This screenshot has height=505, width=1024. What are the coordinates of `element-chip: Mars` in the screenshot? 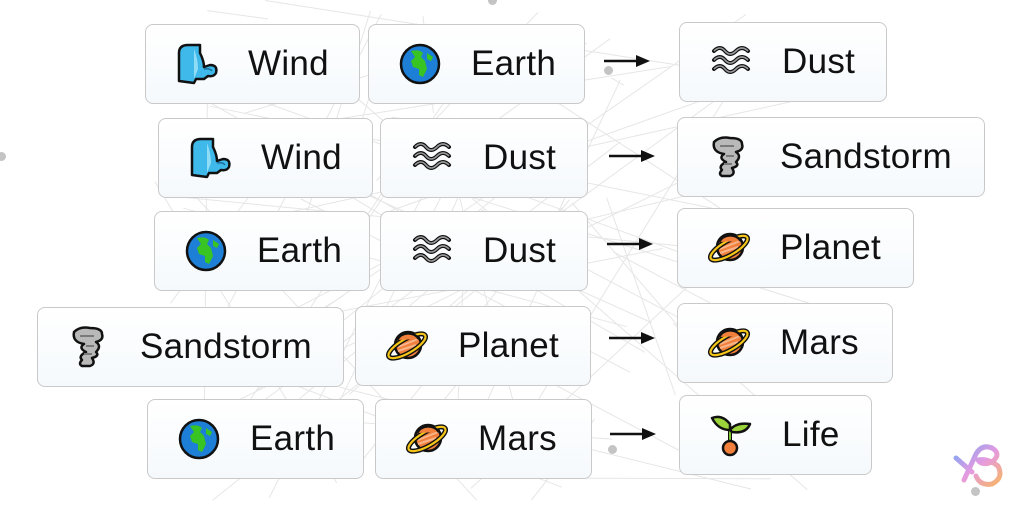 It's located at (483, 439).